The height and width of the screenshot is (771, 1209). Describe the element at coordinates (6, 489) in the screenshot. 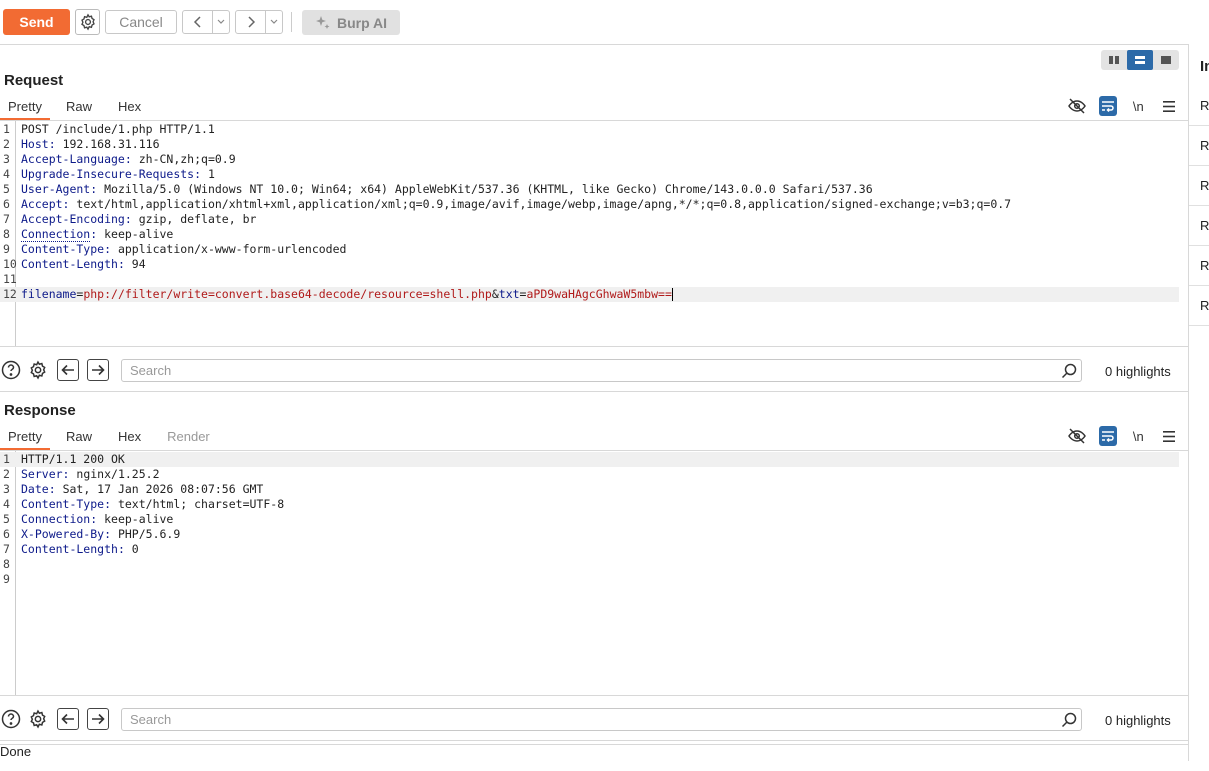

I see `line-number: 3` at that location.